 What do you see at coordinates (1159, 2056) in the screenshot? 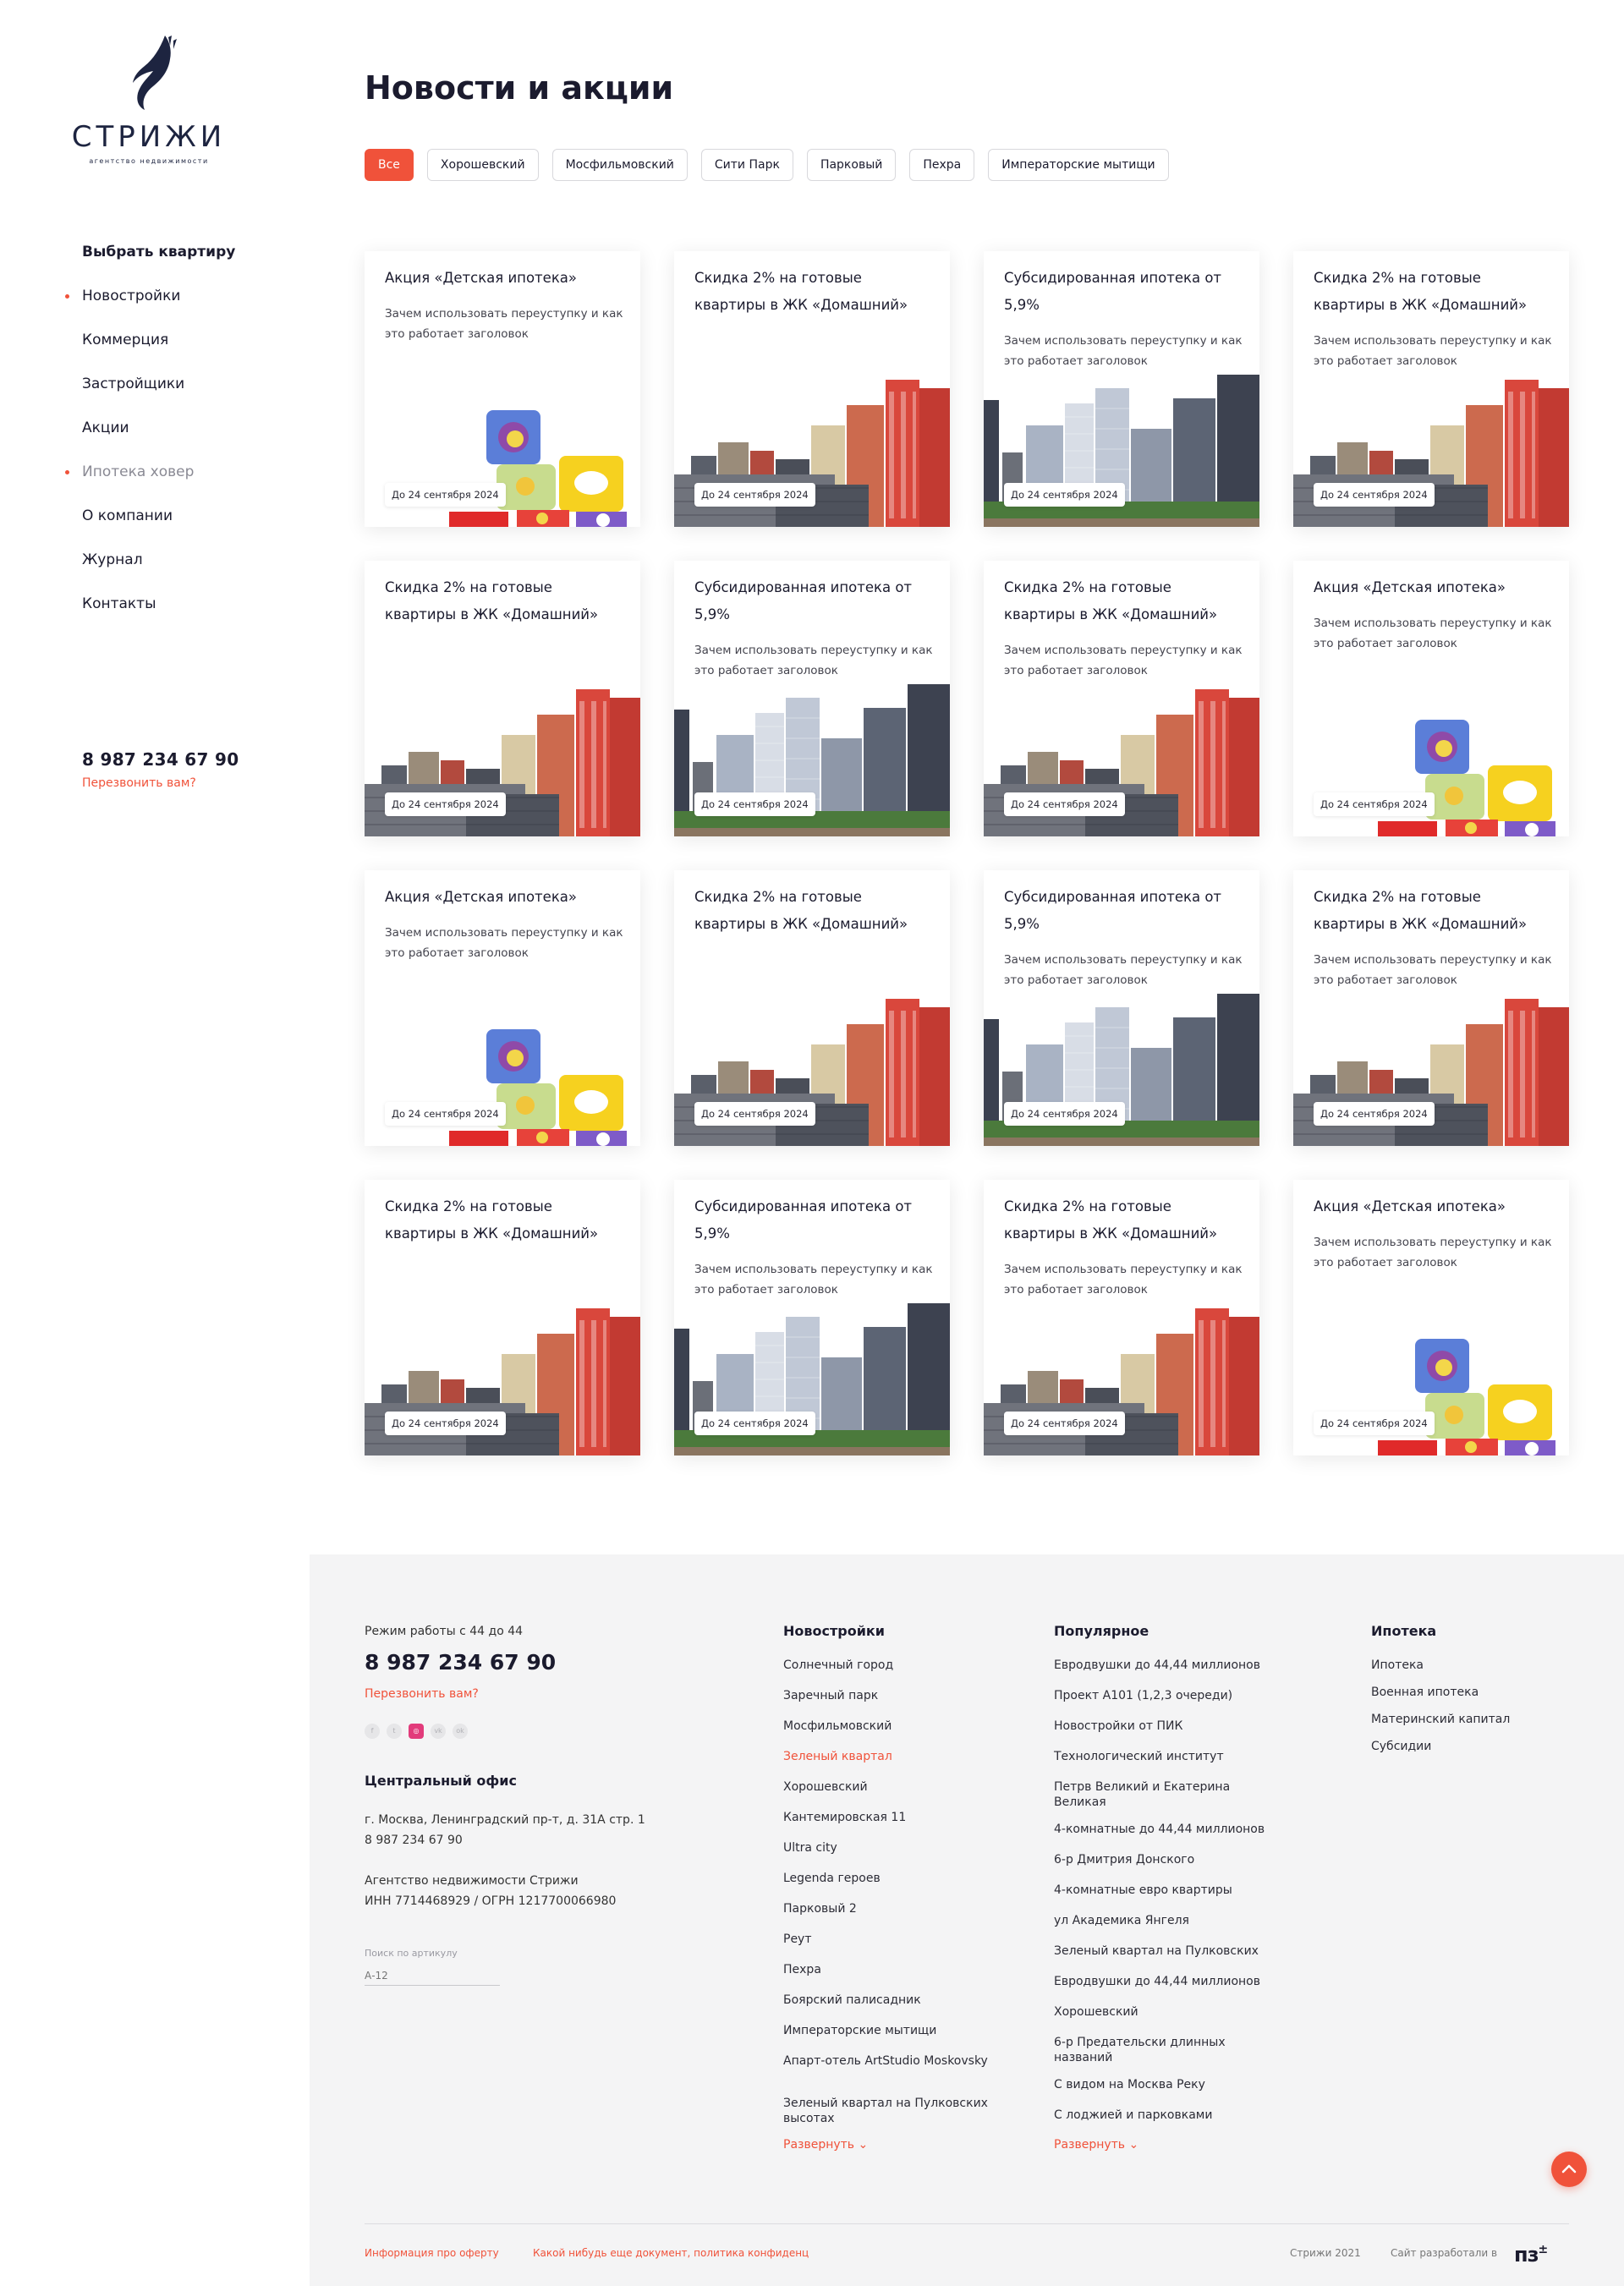
I see `footer-link: 6-р Предательски длинных названий` at bounding box center [1159, 2056].